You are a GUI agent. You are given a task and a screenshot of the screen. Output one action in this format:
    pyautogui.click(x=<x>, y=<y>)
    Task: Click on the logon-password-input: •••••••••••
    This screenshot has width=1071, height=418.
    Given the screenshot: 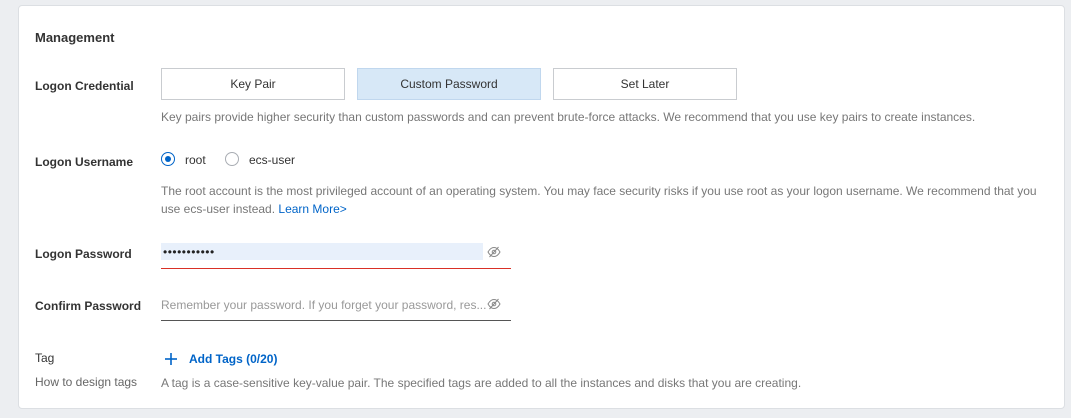 What is the action you would take?
    pyautogui.click(x=336, y=255)
    